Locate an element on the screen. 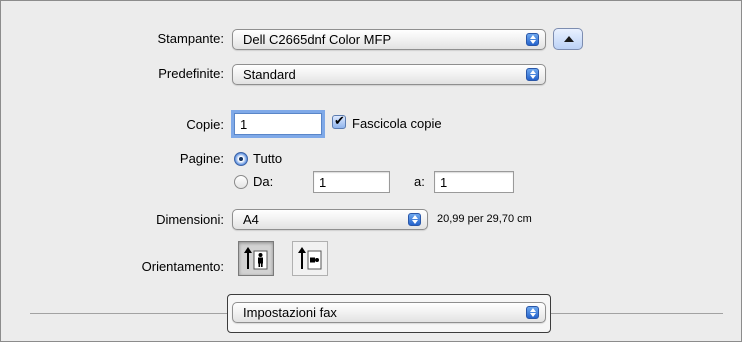 The image size is (742, 342). section-value: Impostazioni fax is located at coordinates (290, 312).